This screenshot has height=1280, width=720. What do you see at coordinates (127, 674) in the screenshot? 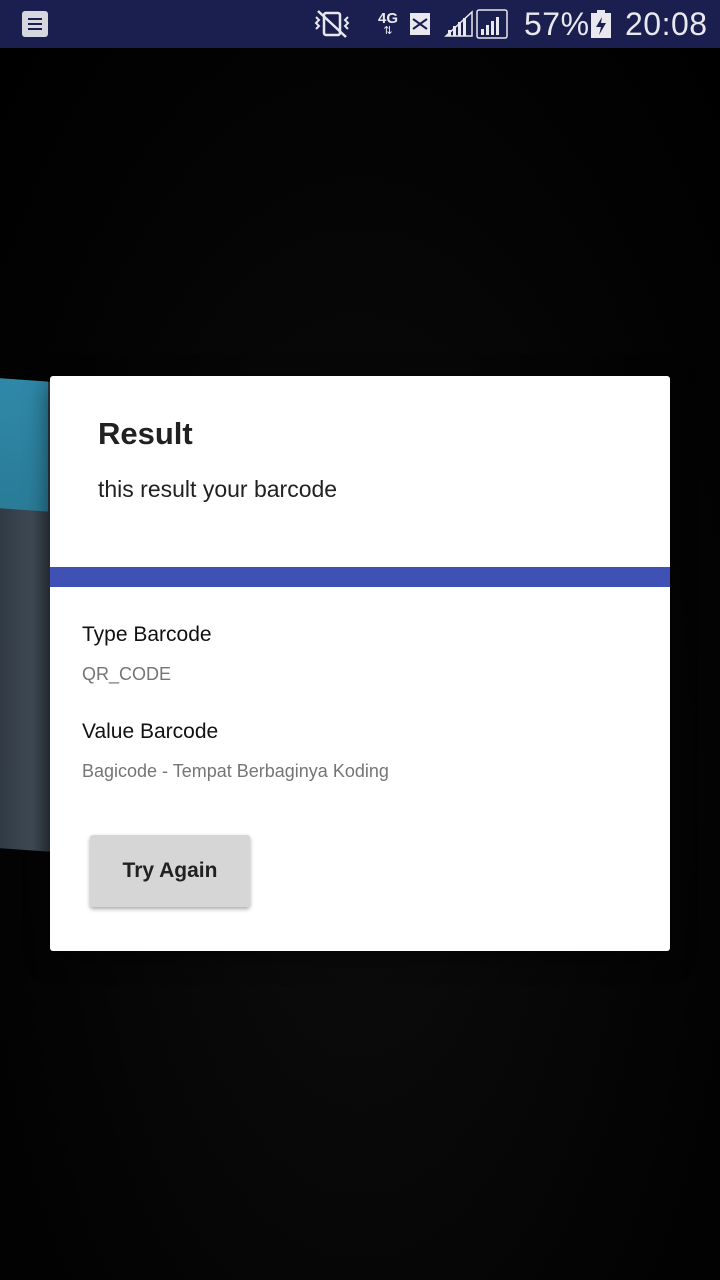
I see `type-barcode-value: QR_CODE` at bounding box center [127, 674].